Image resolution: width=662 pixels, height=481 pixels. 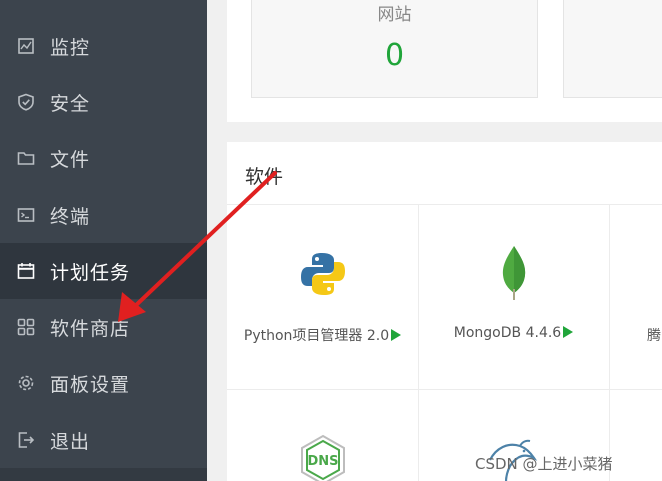 What do you see at coordinates (103, 440) in the screenshot?
I see `sidebar-item-logout: 退出` at bounding box center [103, 440].